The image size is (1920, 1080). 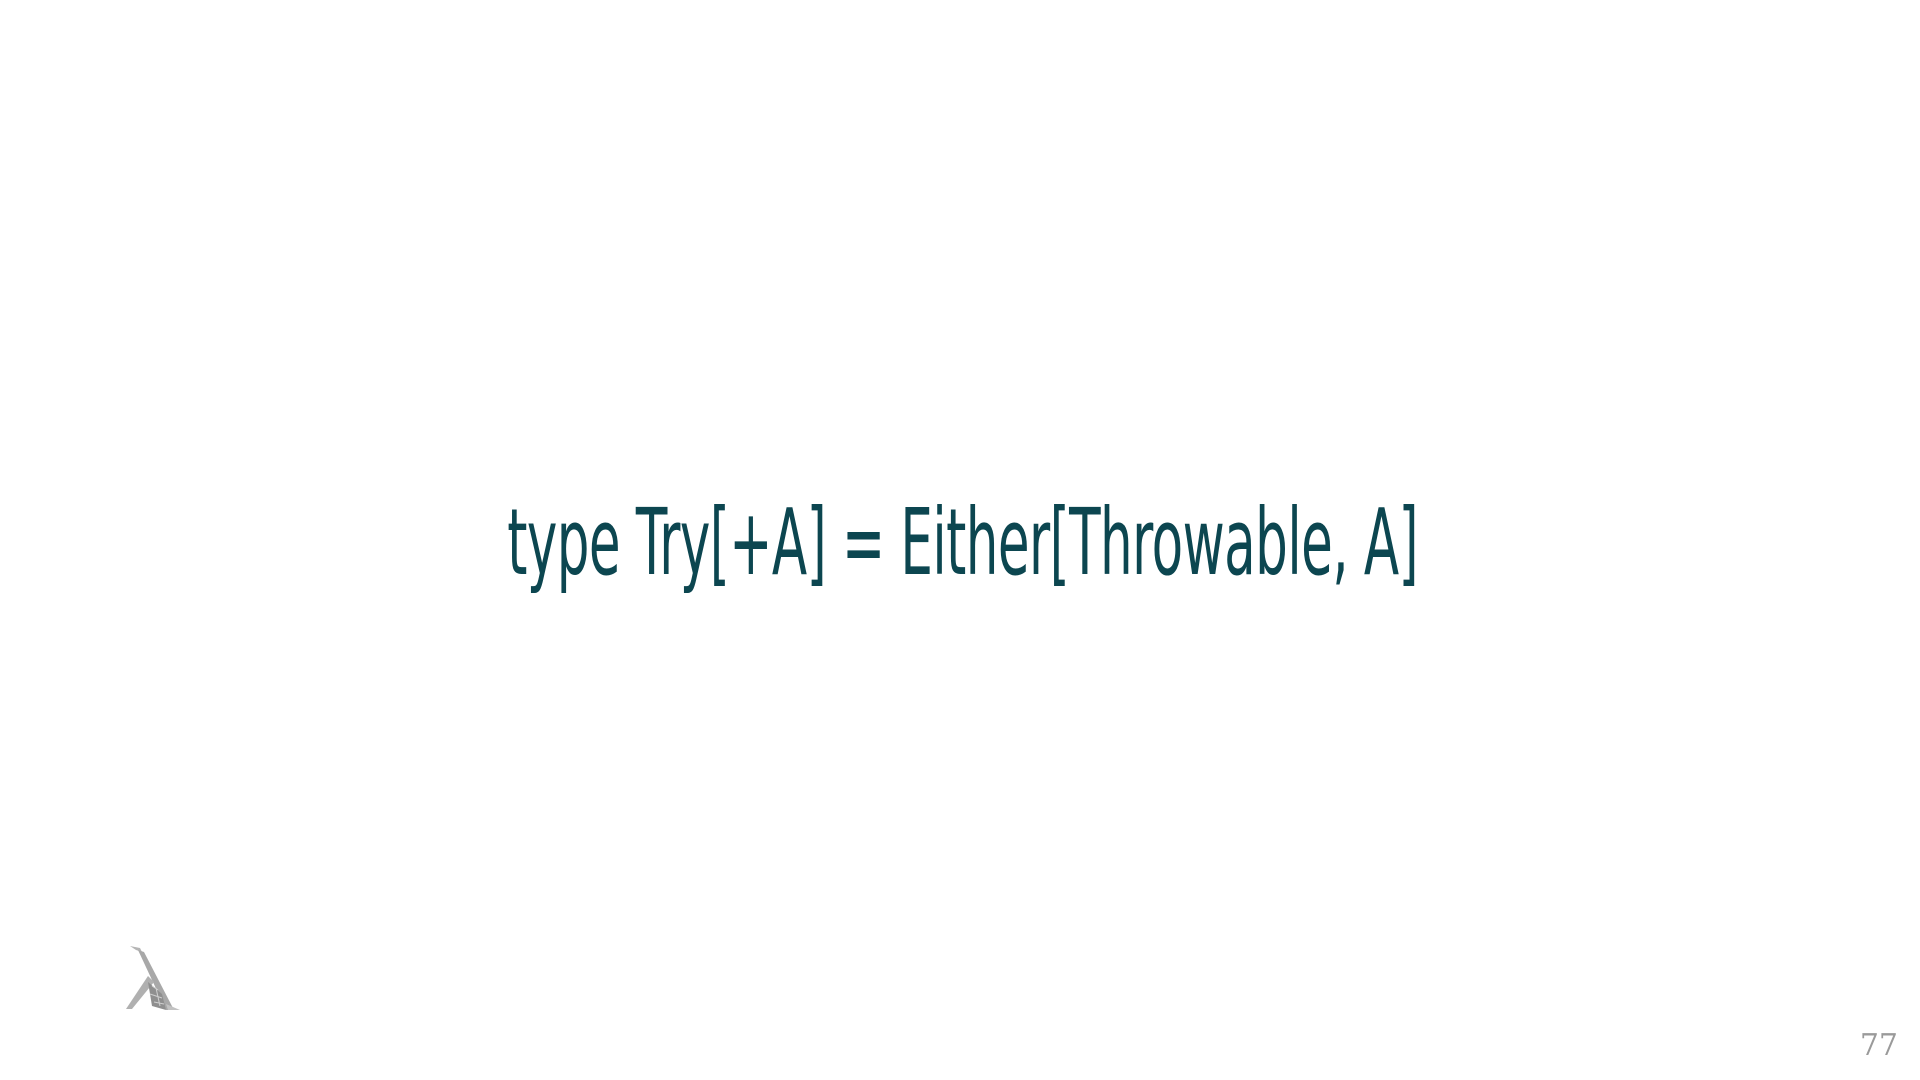 What do you see at coordinates (153, 978) in the screenshot?
I see `lambda-logo-icon` at bounding box center [153, 978].